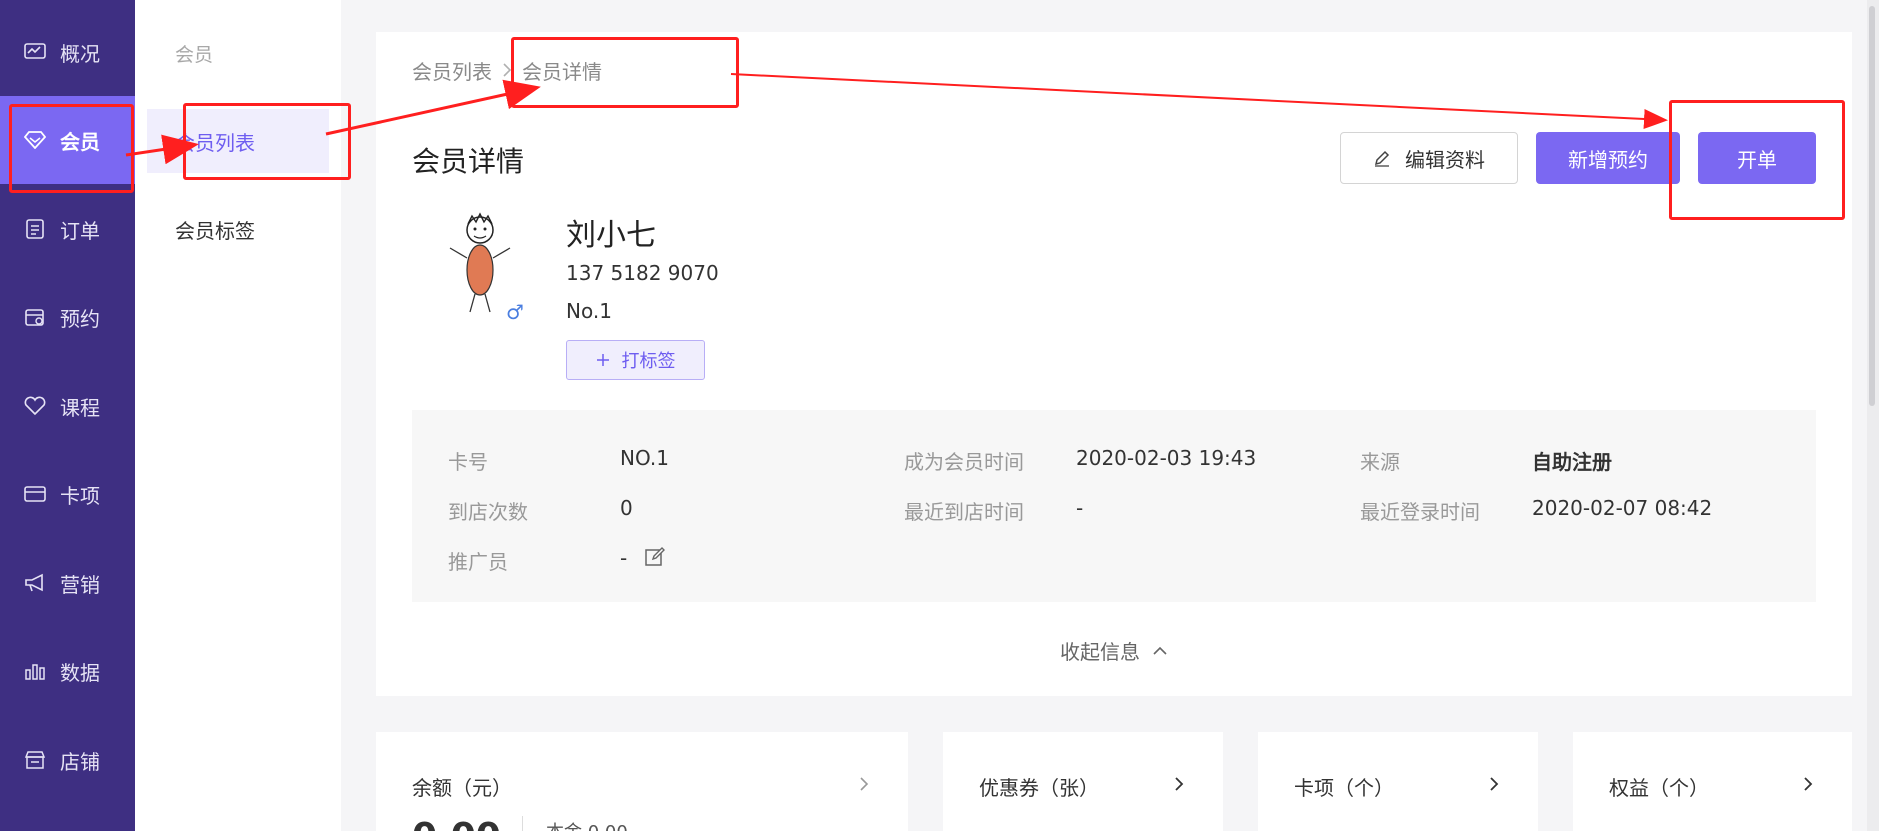 This screenshot has height=831, width=1879. I want to click on nav-item-label: 订单, so click(80, 230).